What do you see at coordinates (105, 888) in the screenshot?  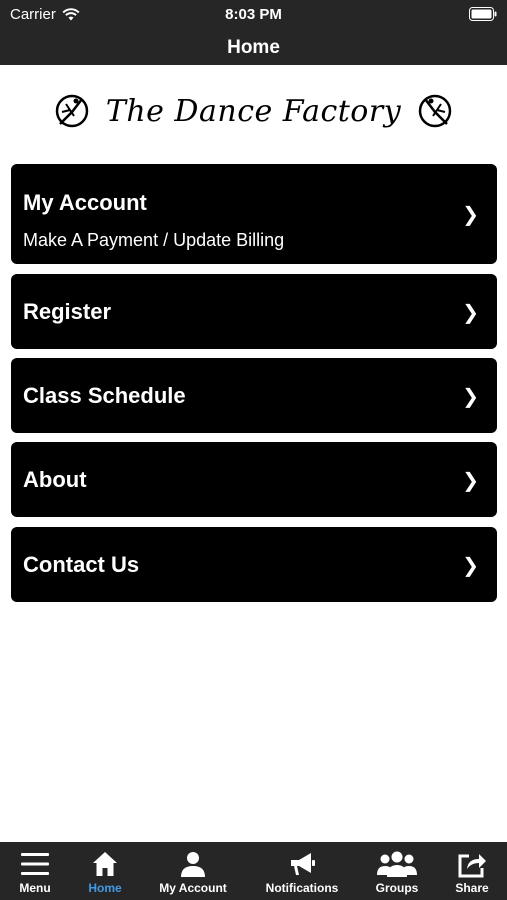 I see `tab-label: Home` at bounding box center [105, 888].